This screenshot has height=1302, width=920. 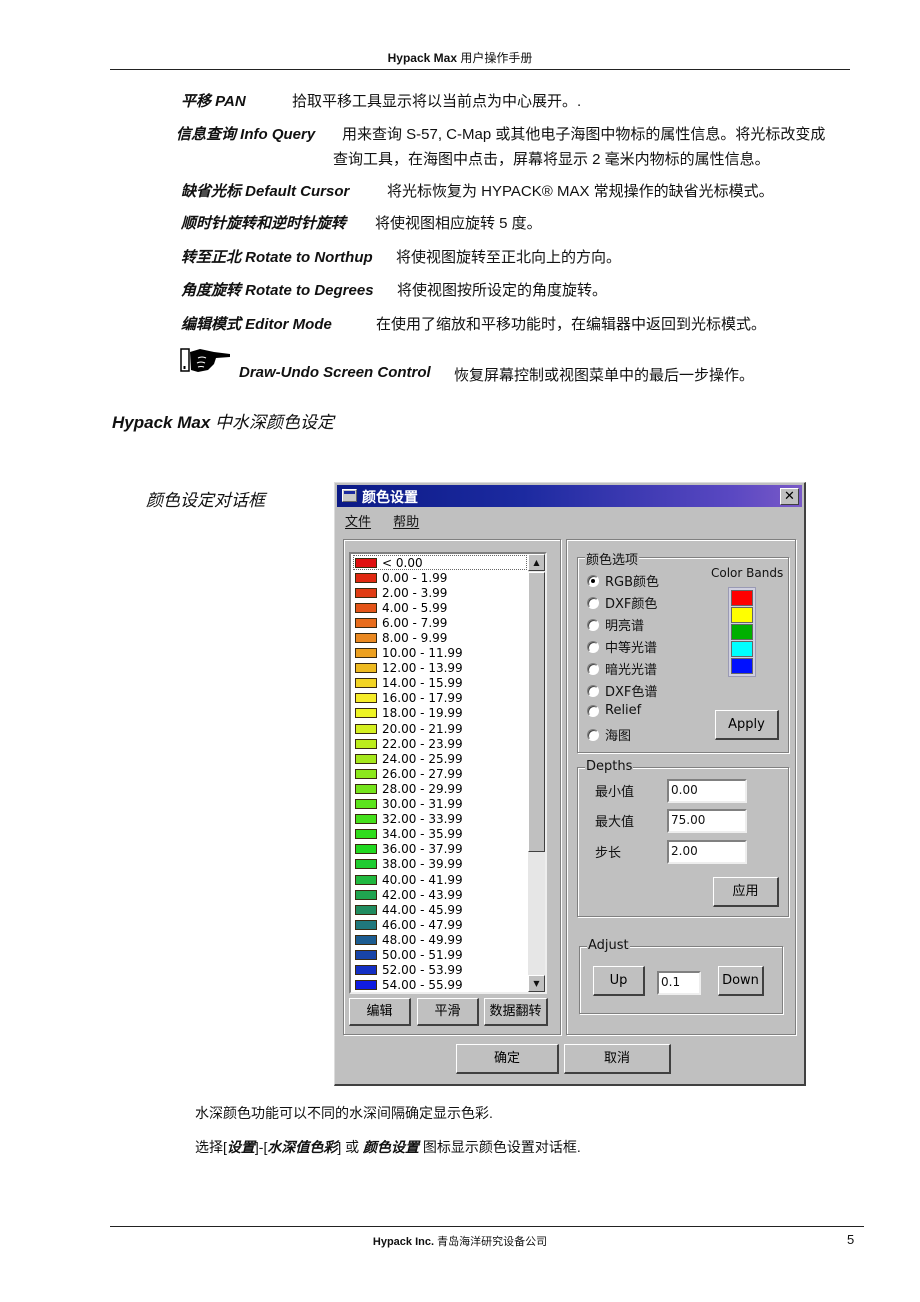 I want to click on depth-range-label: 52.00 - 53.99, so click(x=422, y=970).